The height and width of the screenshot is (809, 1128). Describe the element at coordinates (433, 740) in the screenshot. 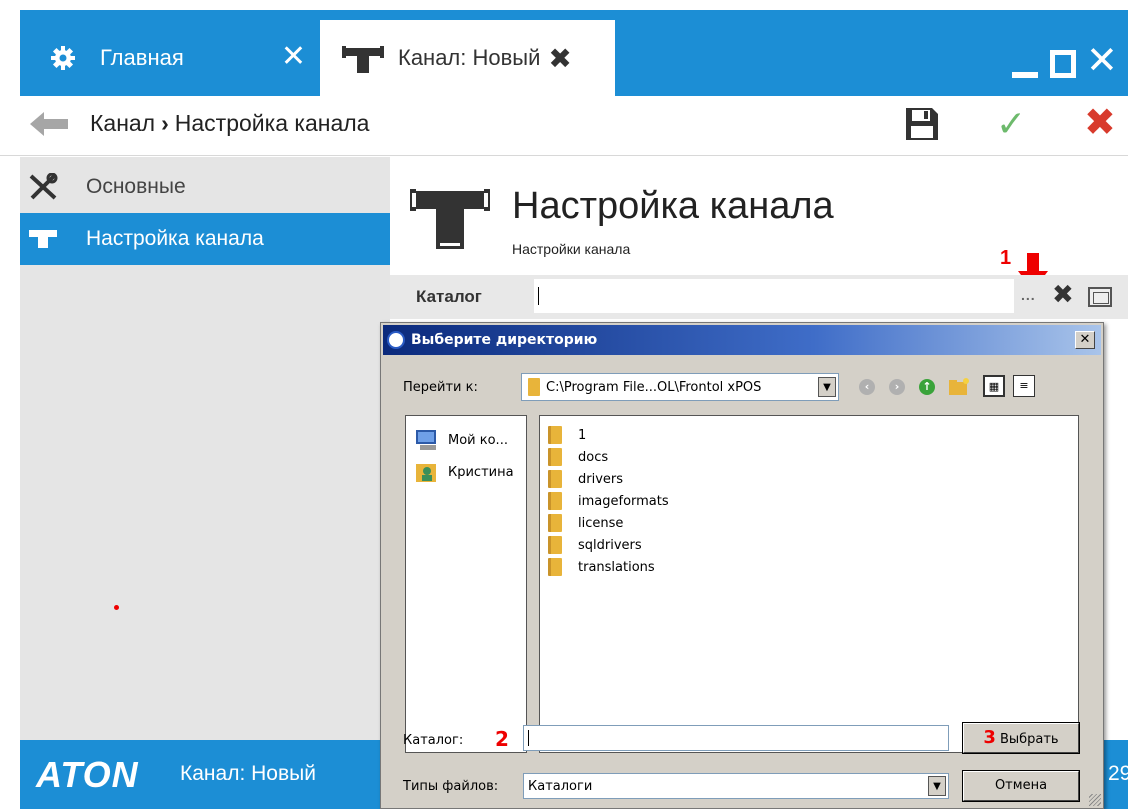

I see `dialog-catalog-label: Каталог:` at that location.